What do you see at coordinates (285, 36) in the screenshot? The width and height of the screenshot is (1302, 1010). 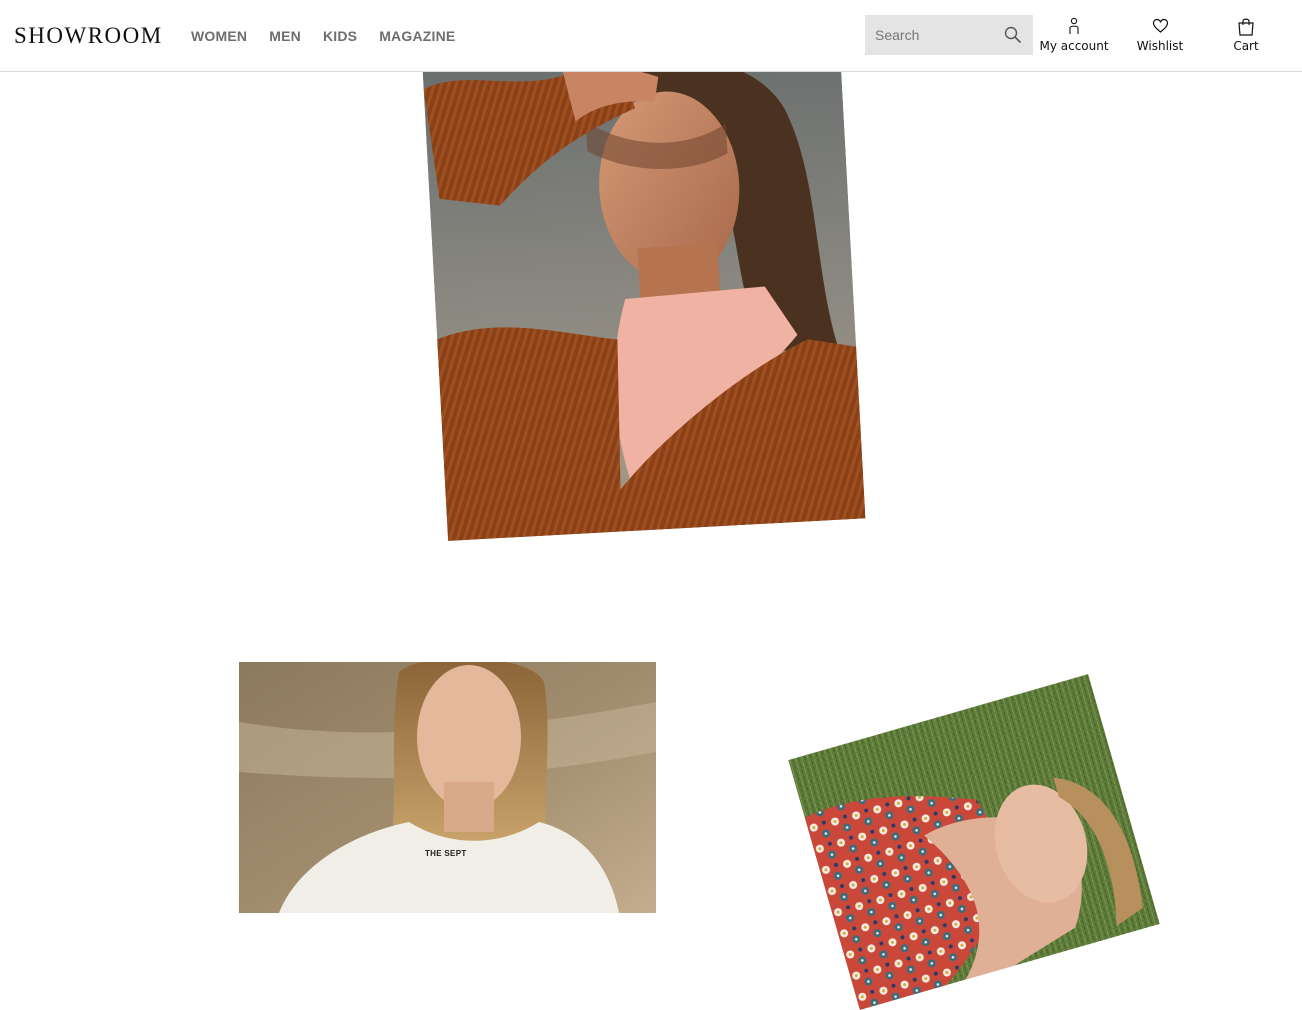 I see `nav-item-men: MEN` at bounding box center [285, 36].